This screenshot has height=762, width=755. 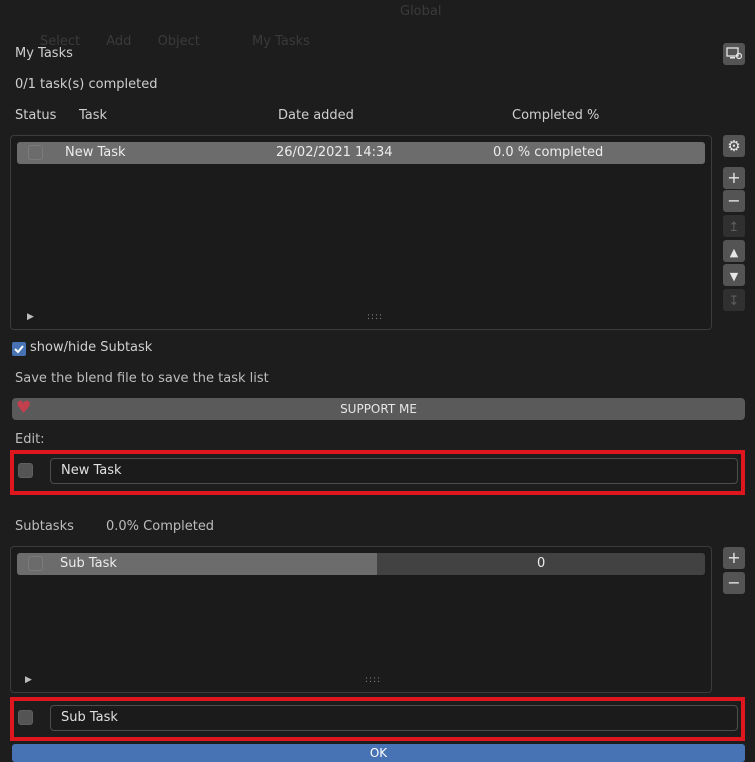 I want to click on ok-button: OK, so click(x=378, y=753).